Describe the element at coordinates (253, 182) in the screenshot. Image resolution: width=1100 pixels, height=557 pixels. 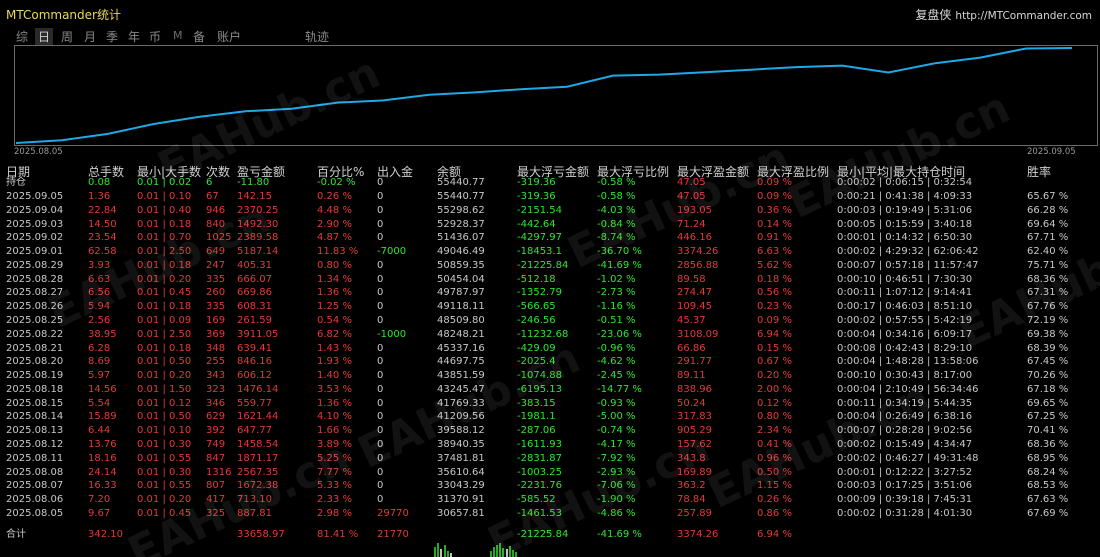
I see `cell-pnl: -11.80` at that location.